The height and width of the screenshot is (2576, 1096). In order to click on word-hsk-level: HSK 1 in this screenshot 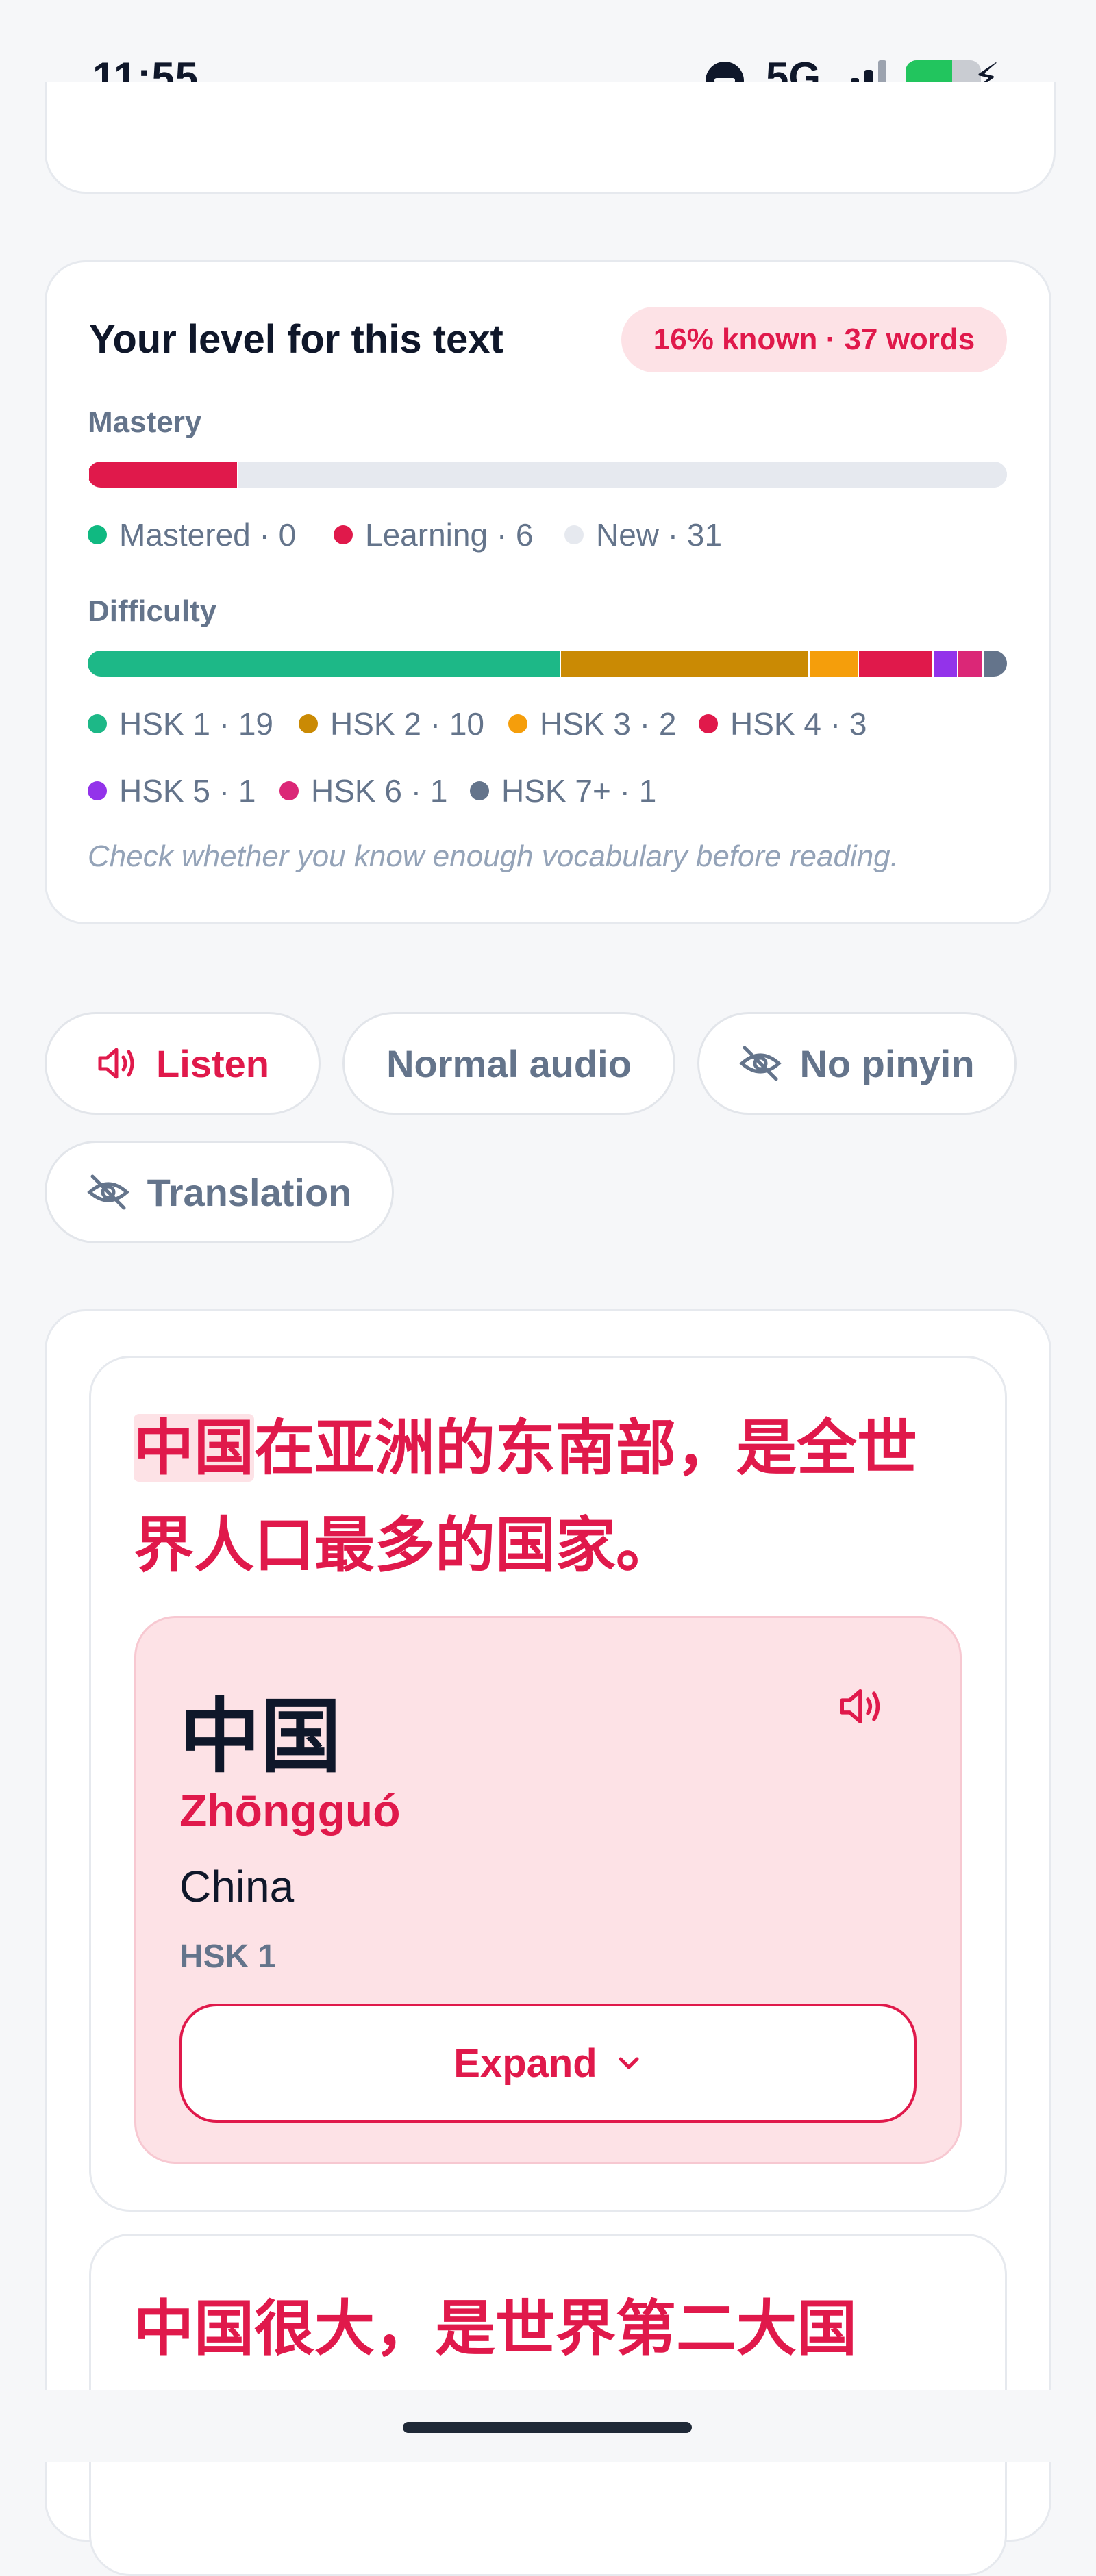, I will do `click(228, 1957)`.